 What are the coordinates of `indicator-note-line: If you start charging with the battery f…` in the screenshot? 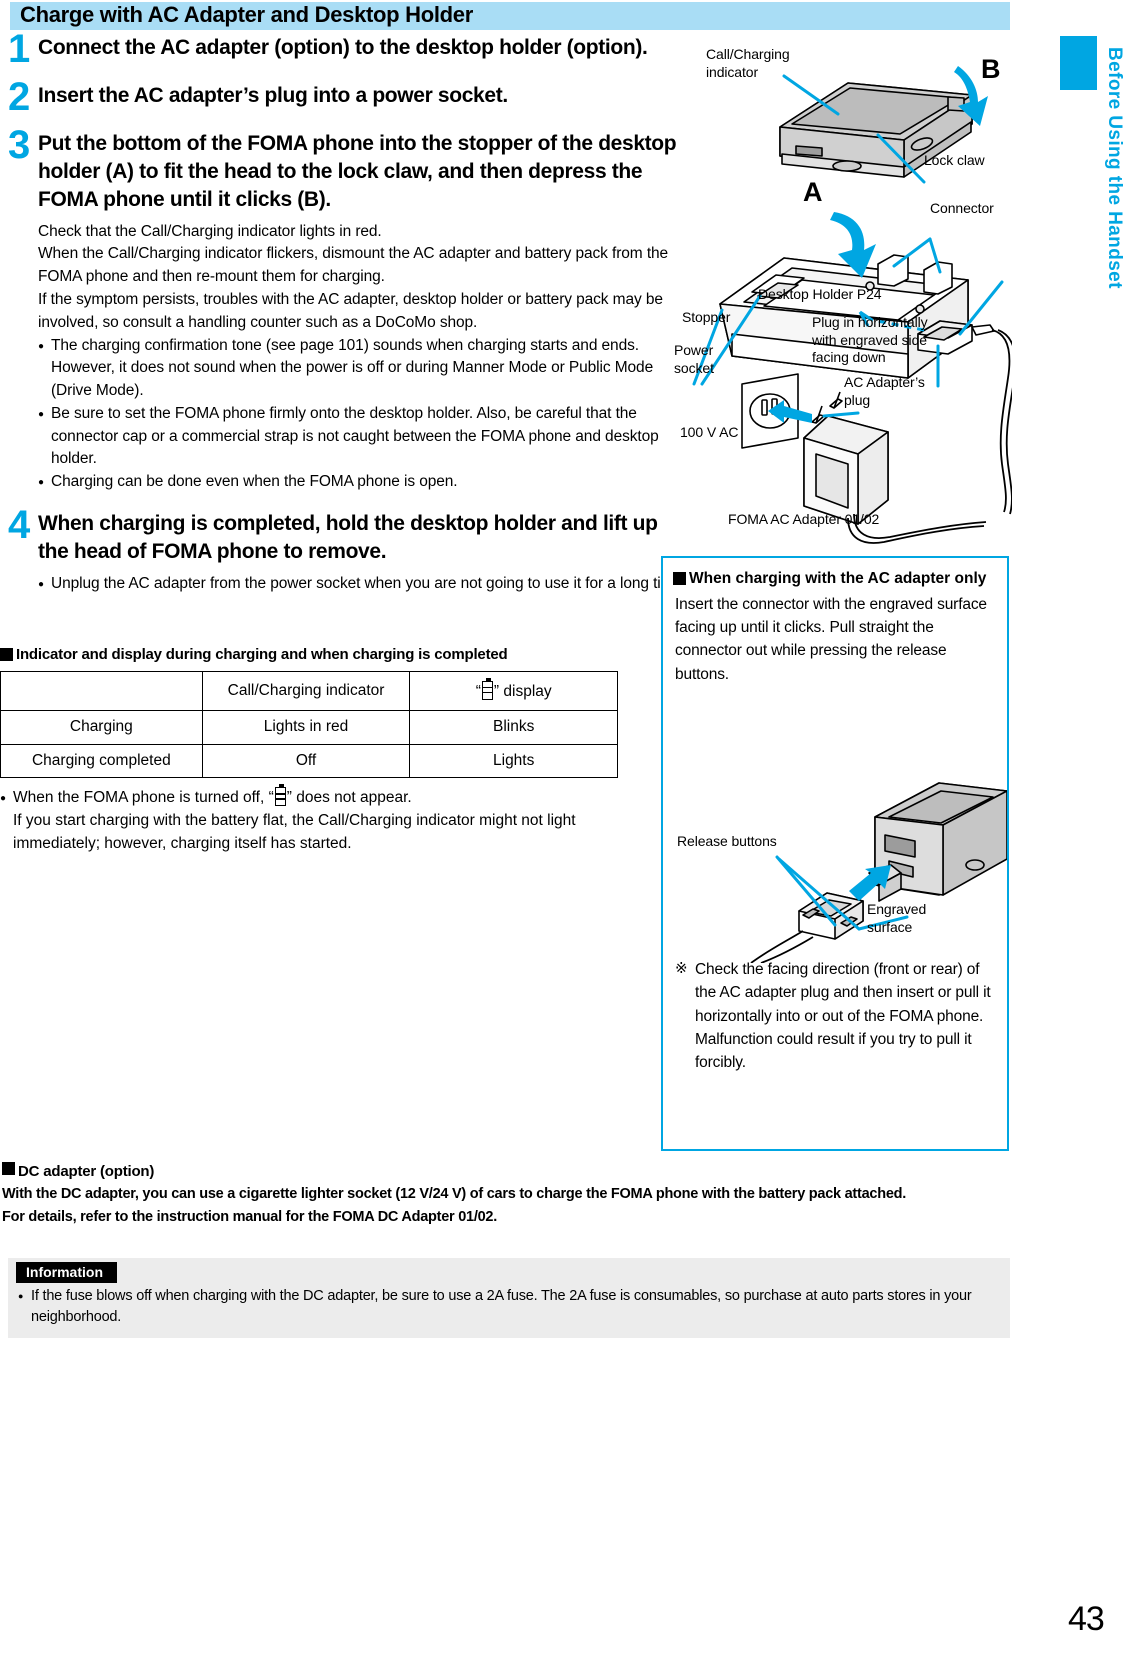 It's located at (294, 821).